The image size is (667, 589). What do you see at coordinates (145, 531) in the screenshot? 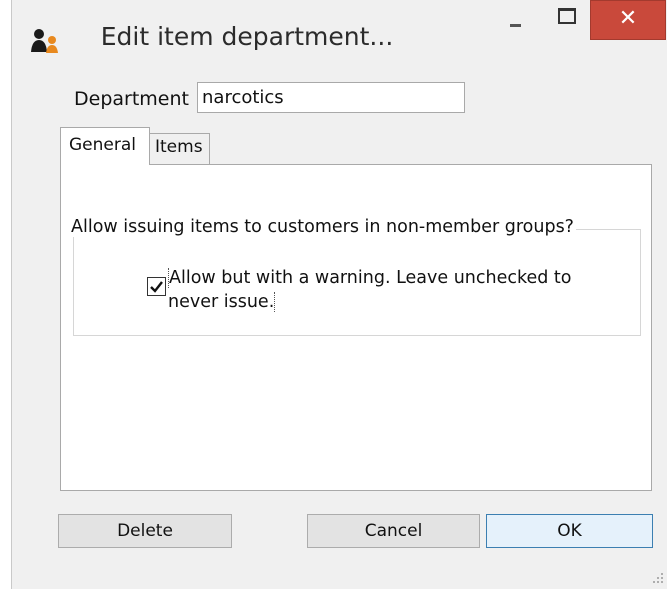
I see `delete-button: Delete` at bounding box center [145, 531].